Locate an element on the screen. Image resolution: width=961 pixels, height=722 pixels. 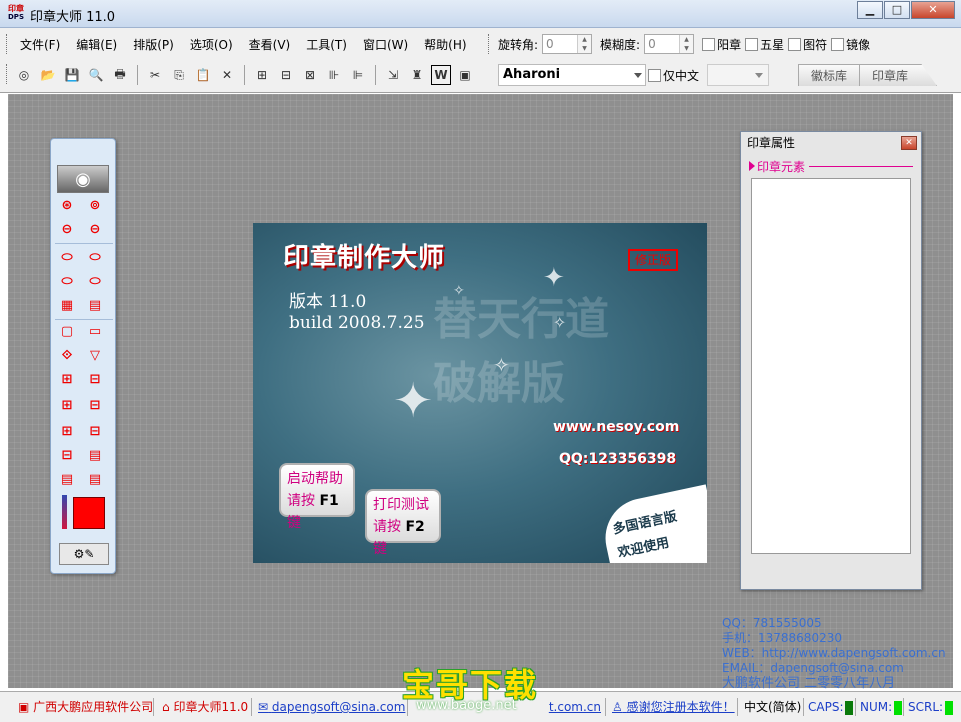
word-icon: W is located at coordinates (441, 75).